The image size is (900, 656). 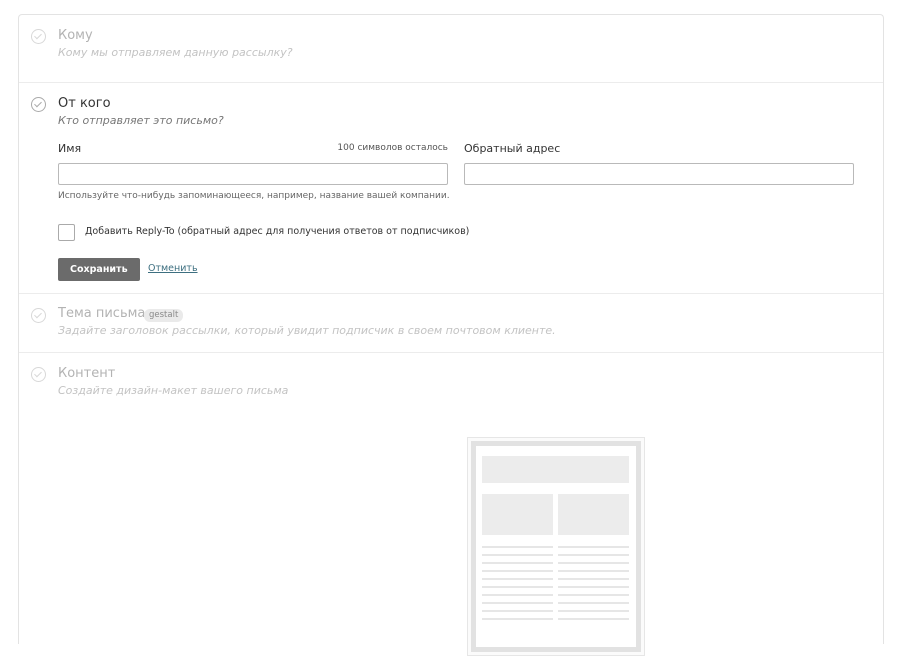 I want to click on section-subtitle: Кому мы отправляем данную рассылку?, so click(x=175, y=52).